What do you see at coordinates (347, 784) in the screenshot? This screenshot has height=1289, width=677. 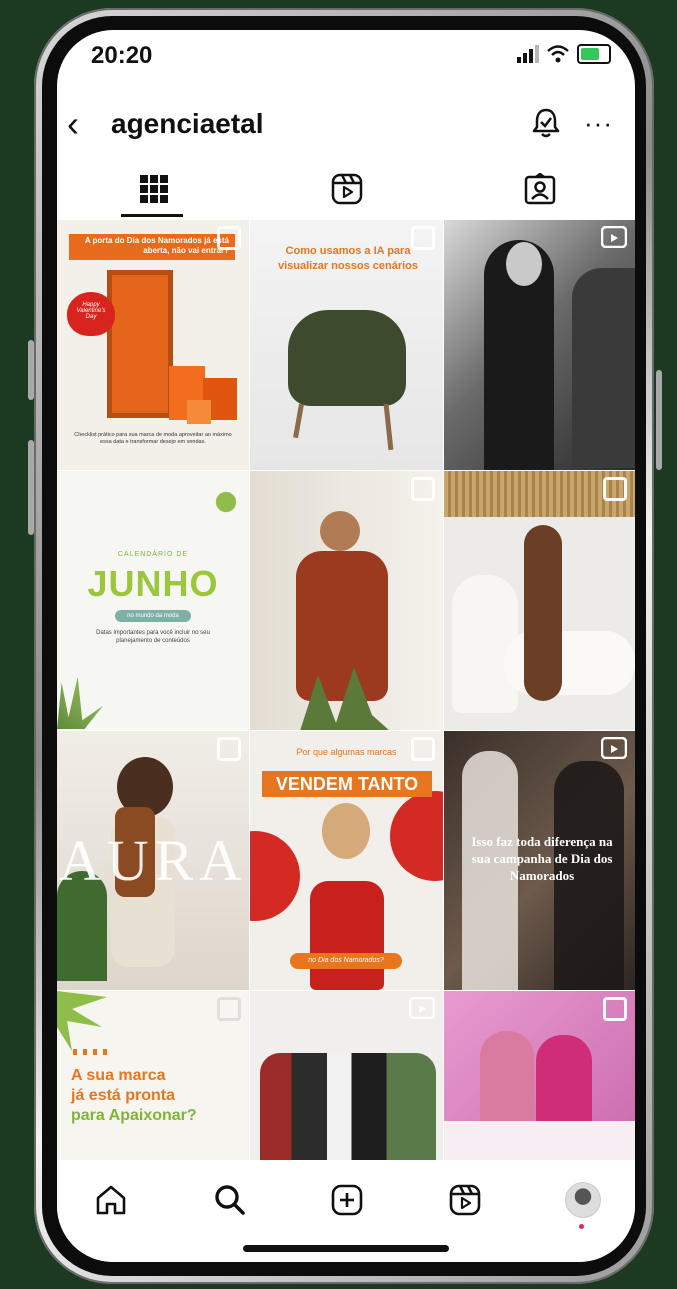 I see `post-title: VENDEM TANTO` at bounding box center [347, 784].